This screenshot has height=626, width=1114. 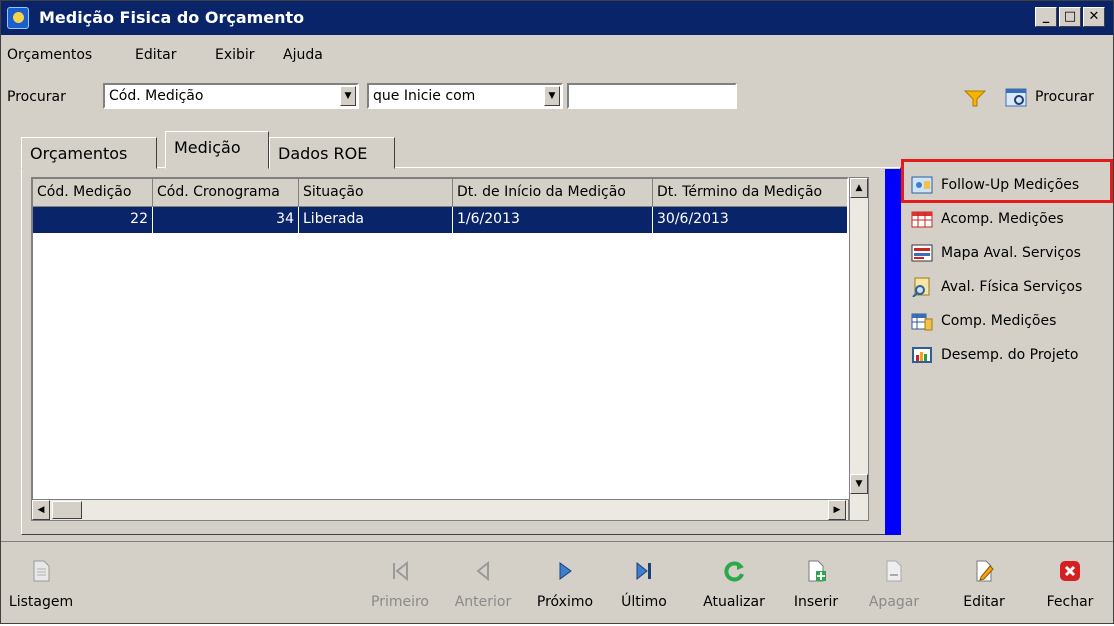 What do you see at coordinates (922, 355) in the screenshot?
I see `bar-chart-icon` at bounding box center [922, 355].